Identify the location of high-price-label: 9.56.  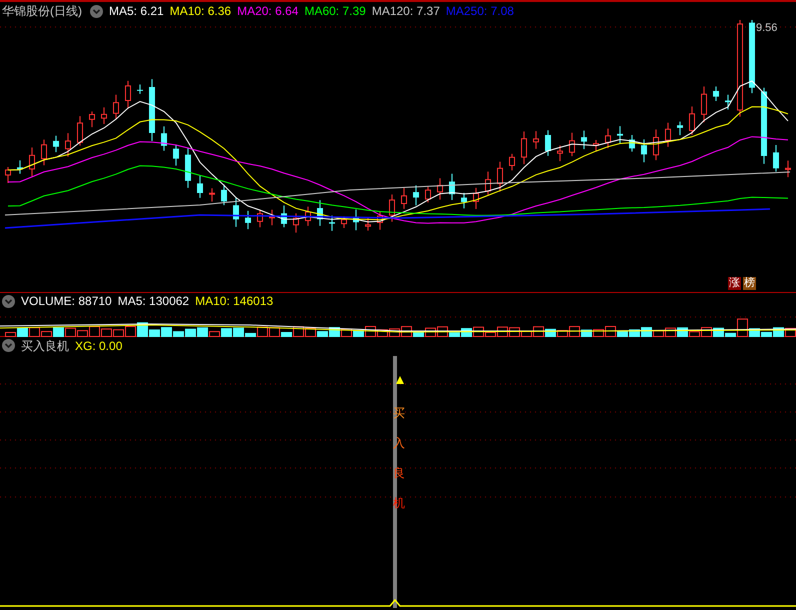
(766, 28).